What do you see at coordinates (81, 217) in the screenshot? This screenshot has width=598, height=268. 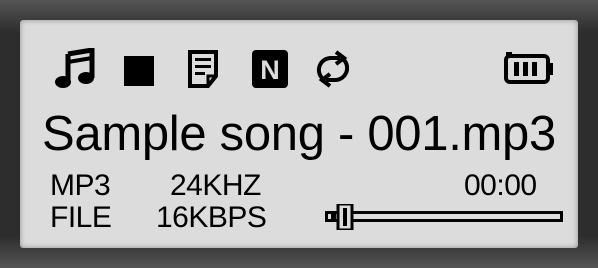 I see `source-label: FILE` at bounding box center [81, 217].